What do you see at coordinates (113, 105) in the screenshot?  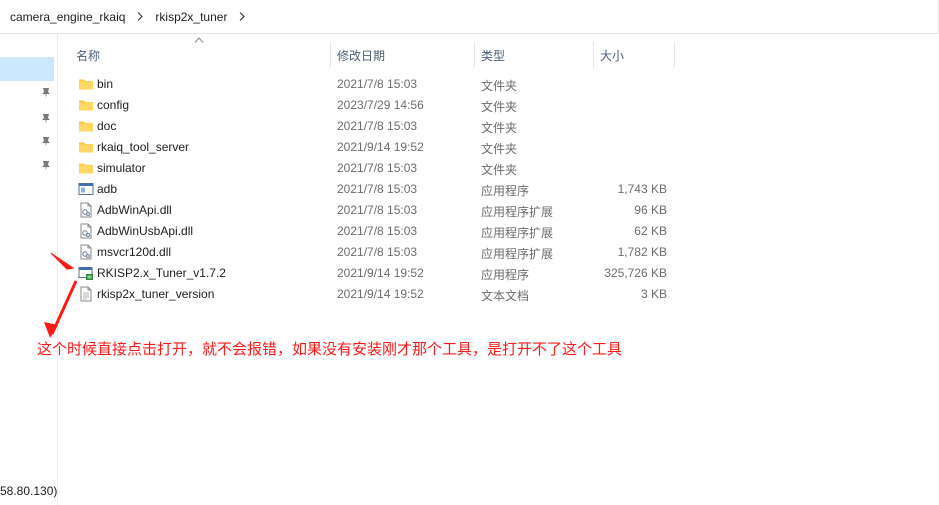 I see `file-name: config` at bounding box center [113, 105].